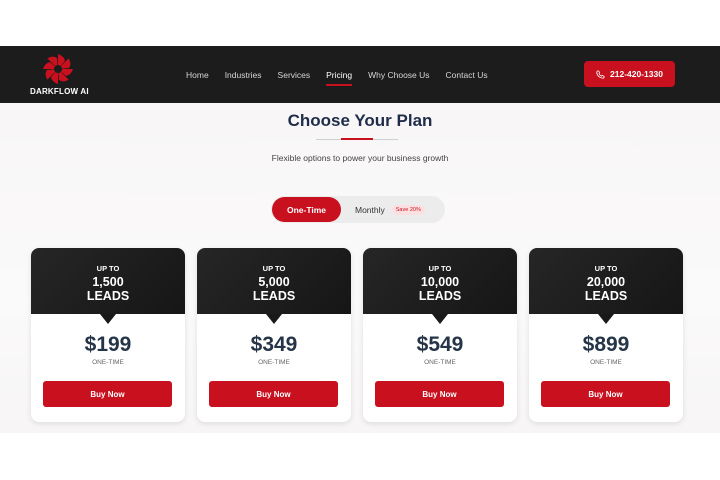 The height and width of the screenshot is (480, 720). What do you see at coordinates (294, 75) in the screenshot?
I see `nav-link-services: Services` at bounding box center [294, 75].